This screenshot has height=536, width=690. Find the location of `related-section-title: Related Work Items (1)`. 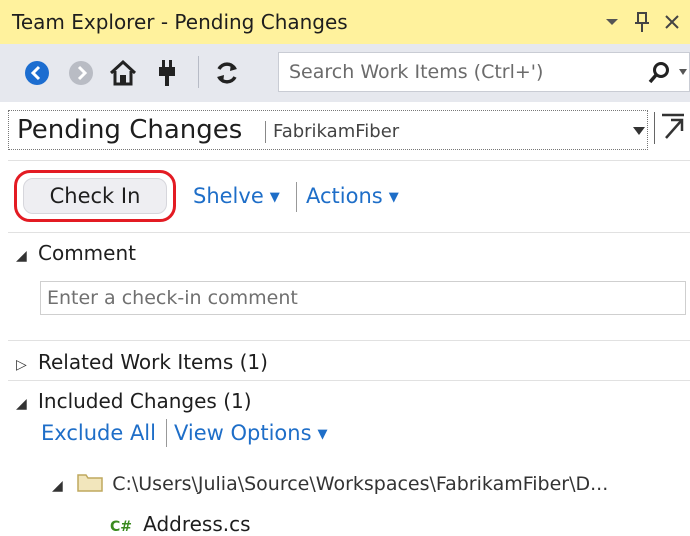

related-section-title: Related Work Items (1) is located at coordinates (153, 362).